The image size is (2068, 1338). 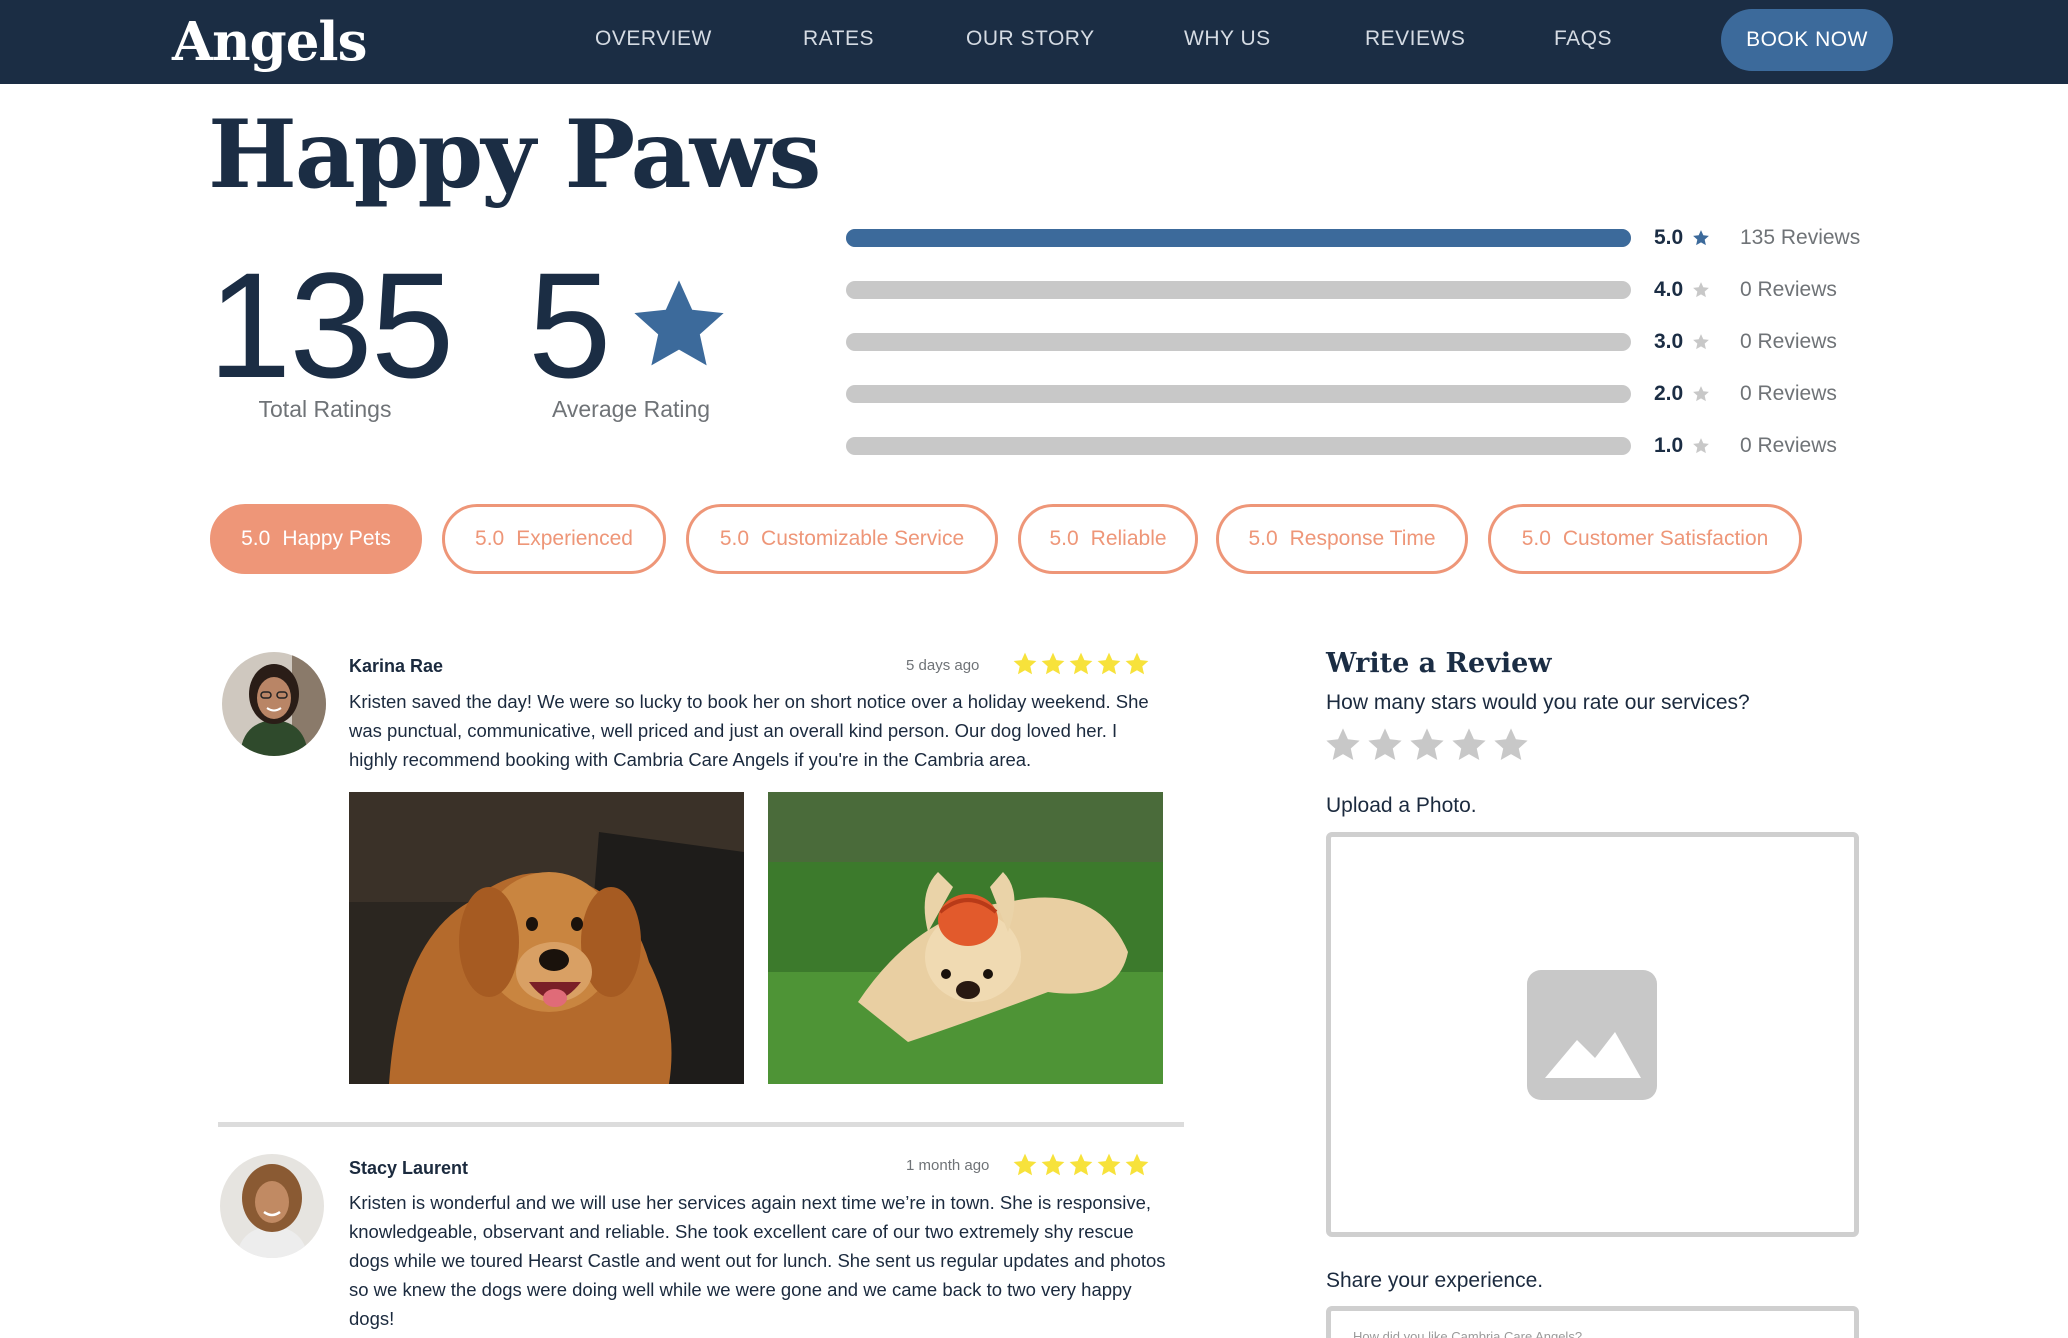 What do you see at coordinates (1362, 538) in the screenshot?
I see `pill-label: Response Time` at bounding box center [1362, 538].